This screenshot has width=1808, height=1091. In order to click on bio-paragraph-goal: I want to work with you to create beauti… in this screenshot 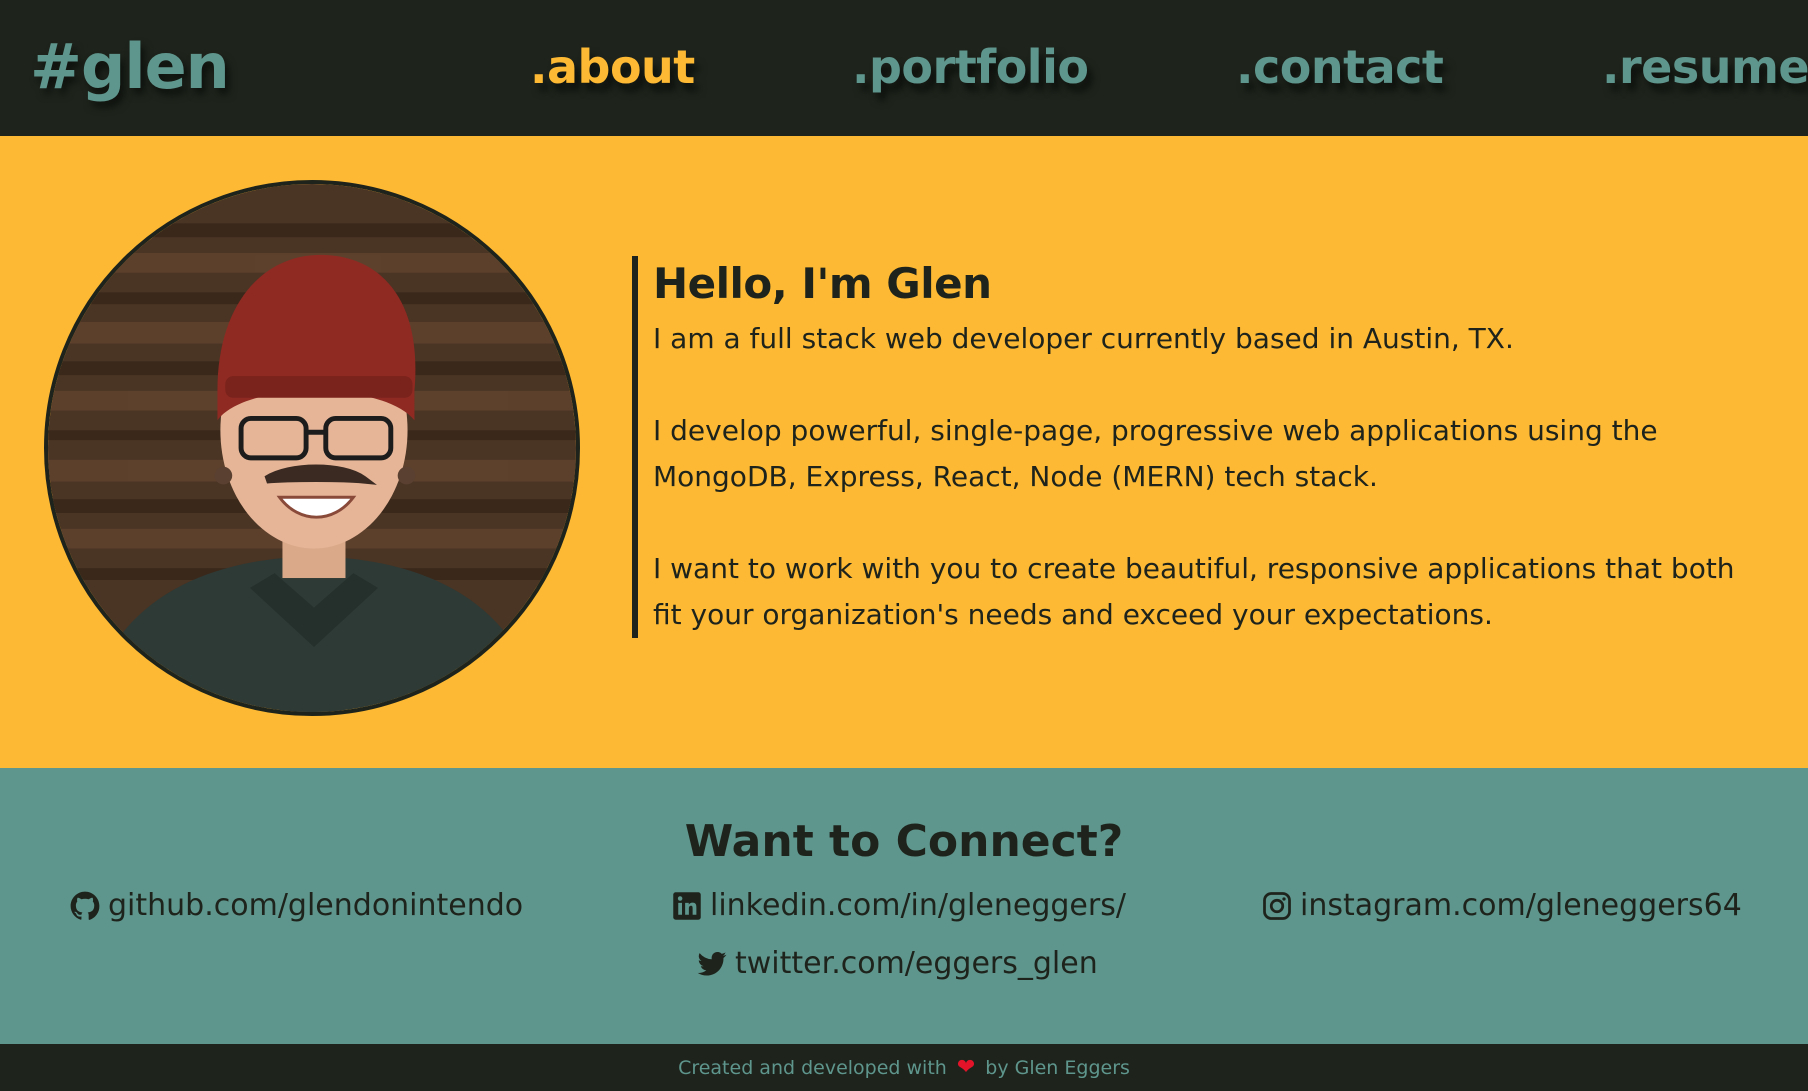, I will do `click(1194, 591)`.